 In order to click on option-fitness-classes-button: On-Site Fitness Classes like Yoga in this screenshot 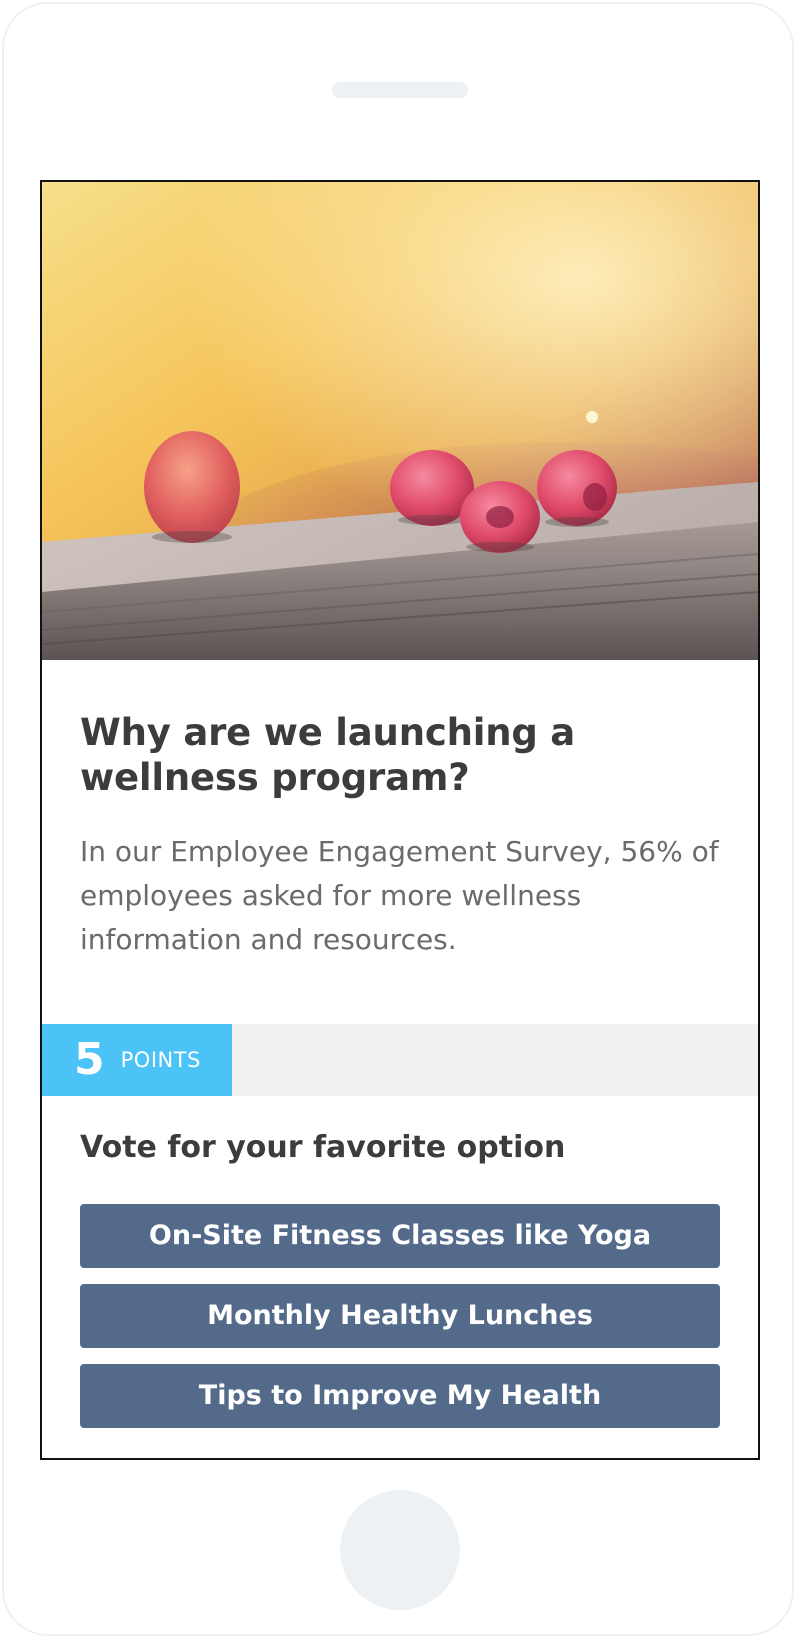, I will do `click(400, 1236)`.